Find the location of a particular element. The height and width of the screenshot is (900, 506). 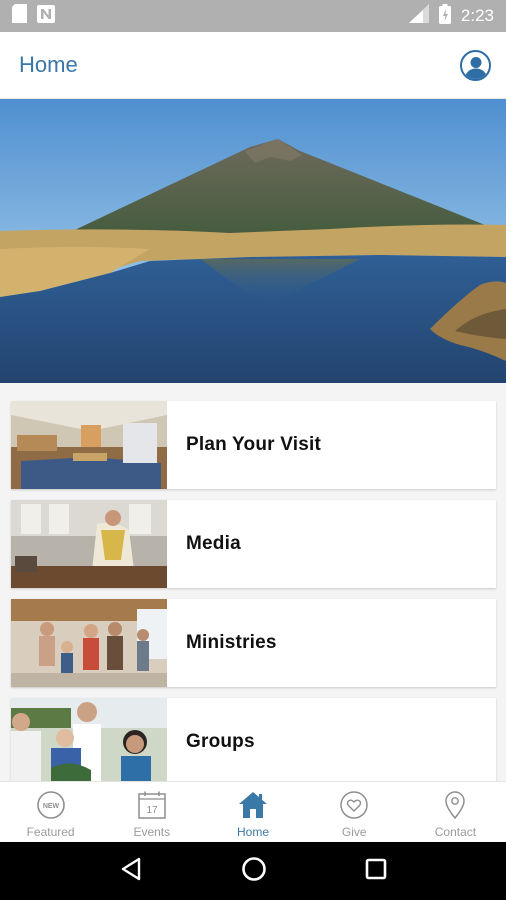

list-item-groups: Groups is located at coordinates (253, 739).